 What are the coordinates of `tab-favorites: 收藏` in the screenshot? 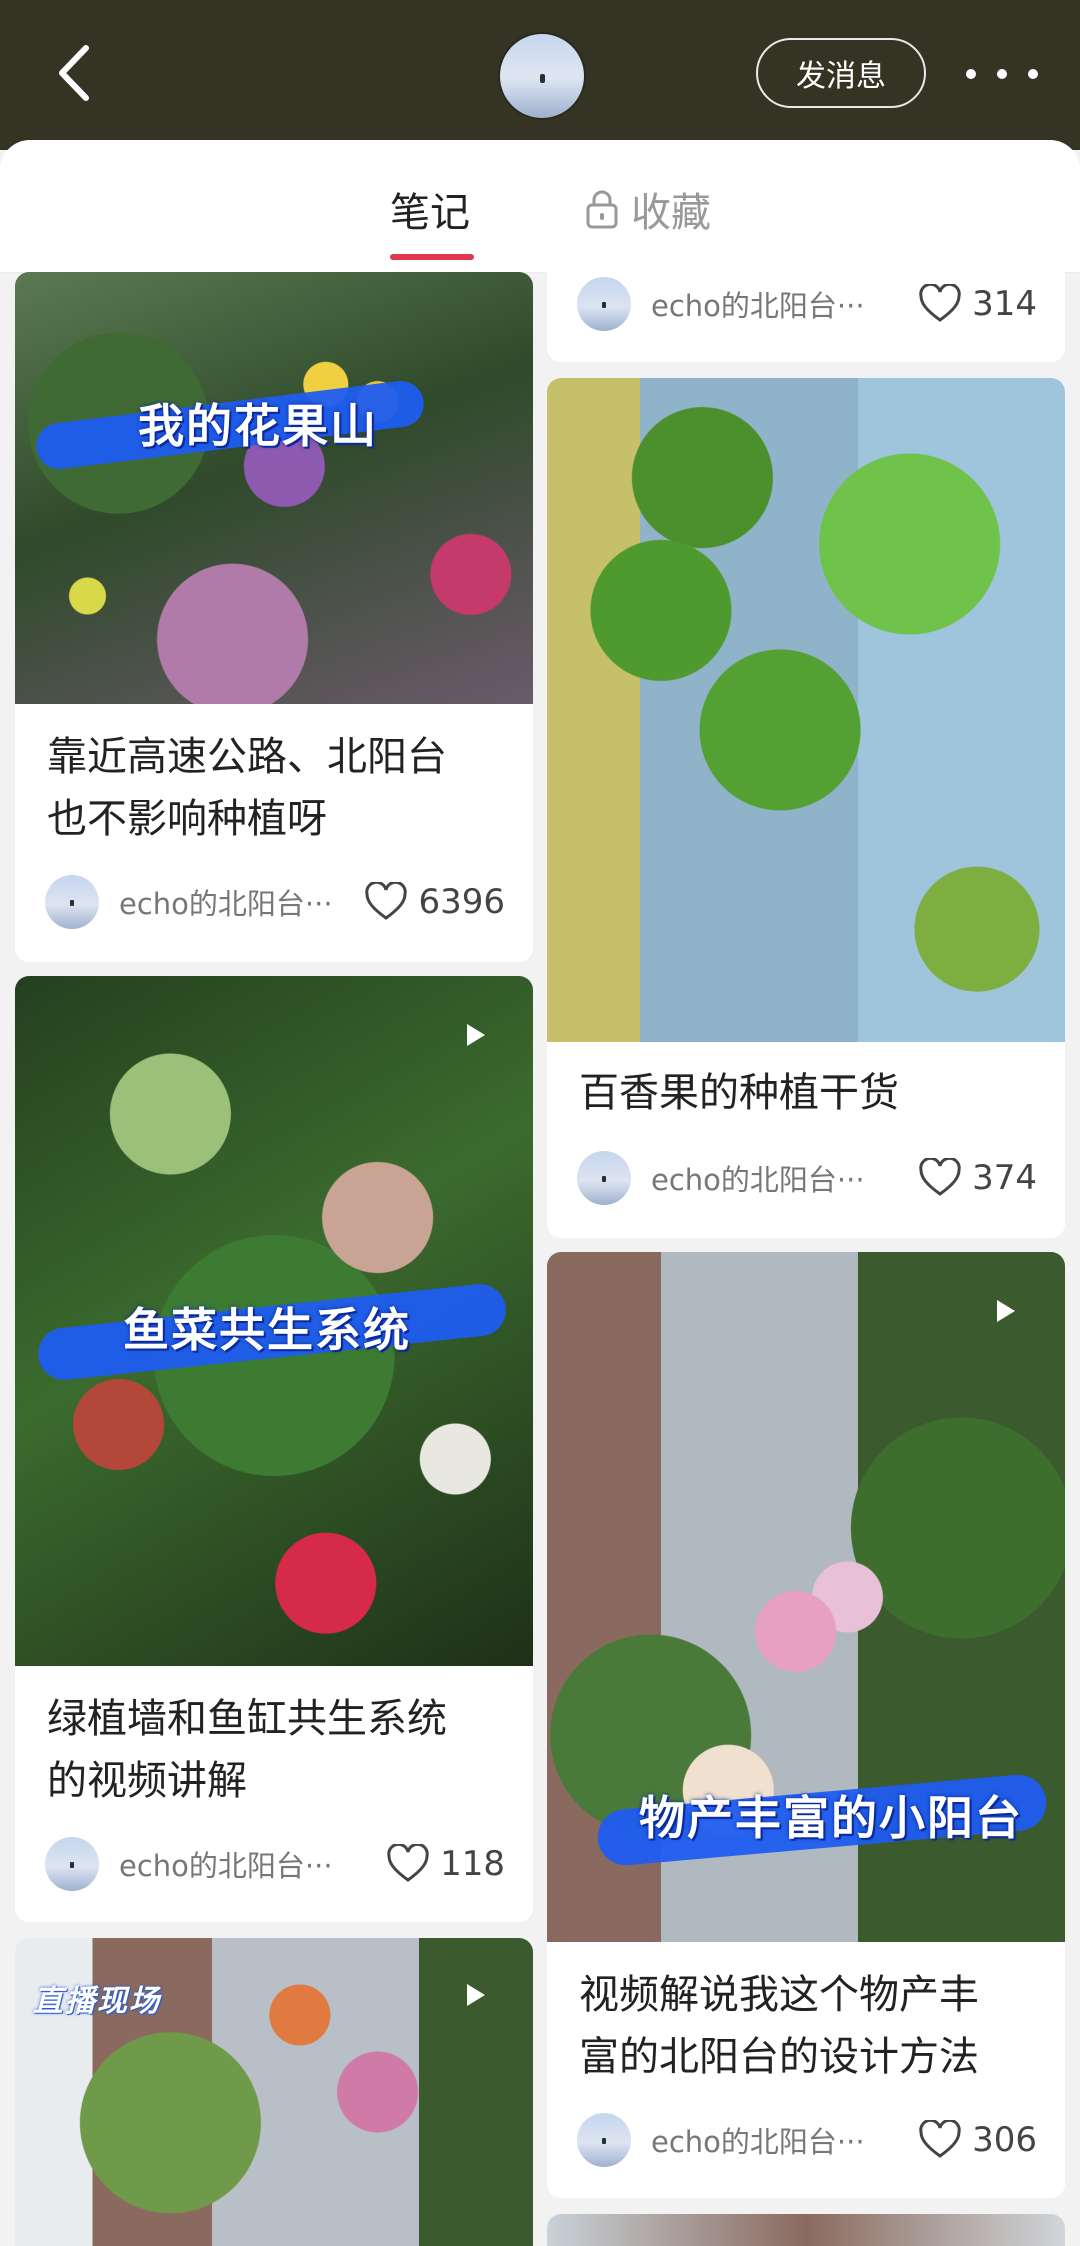 It's located at (648, 209).